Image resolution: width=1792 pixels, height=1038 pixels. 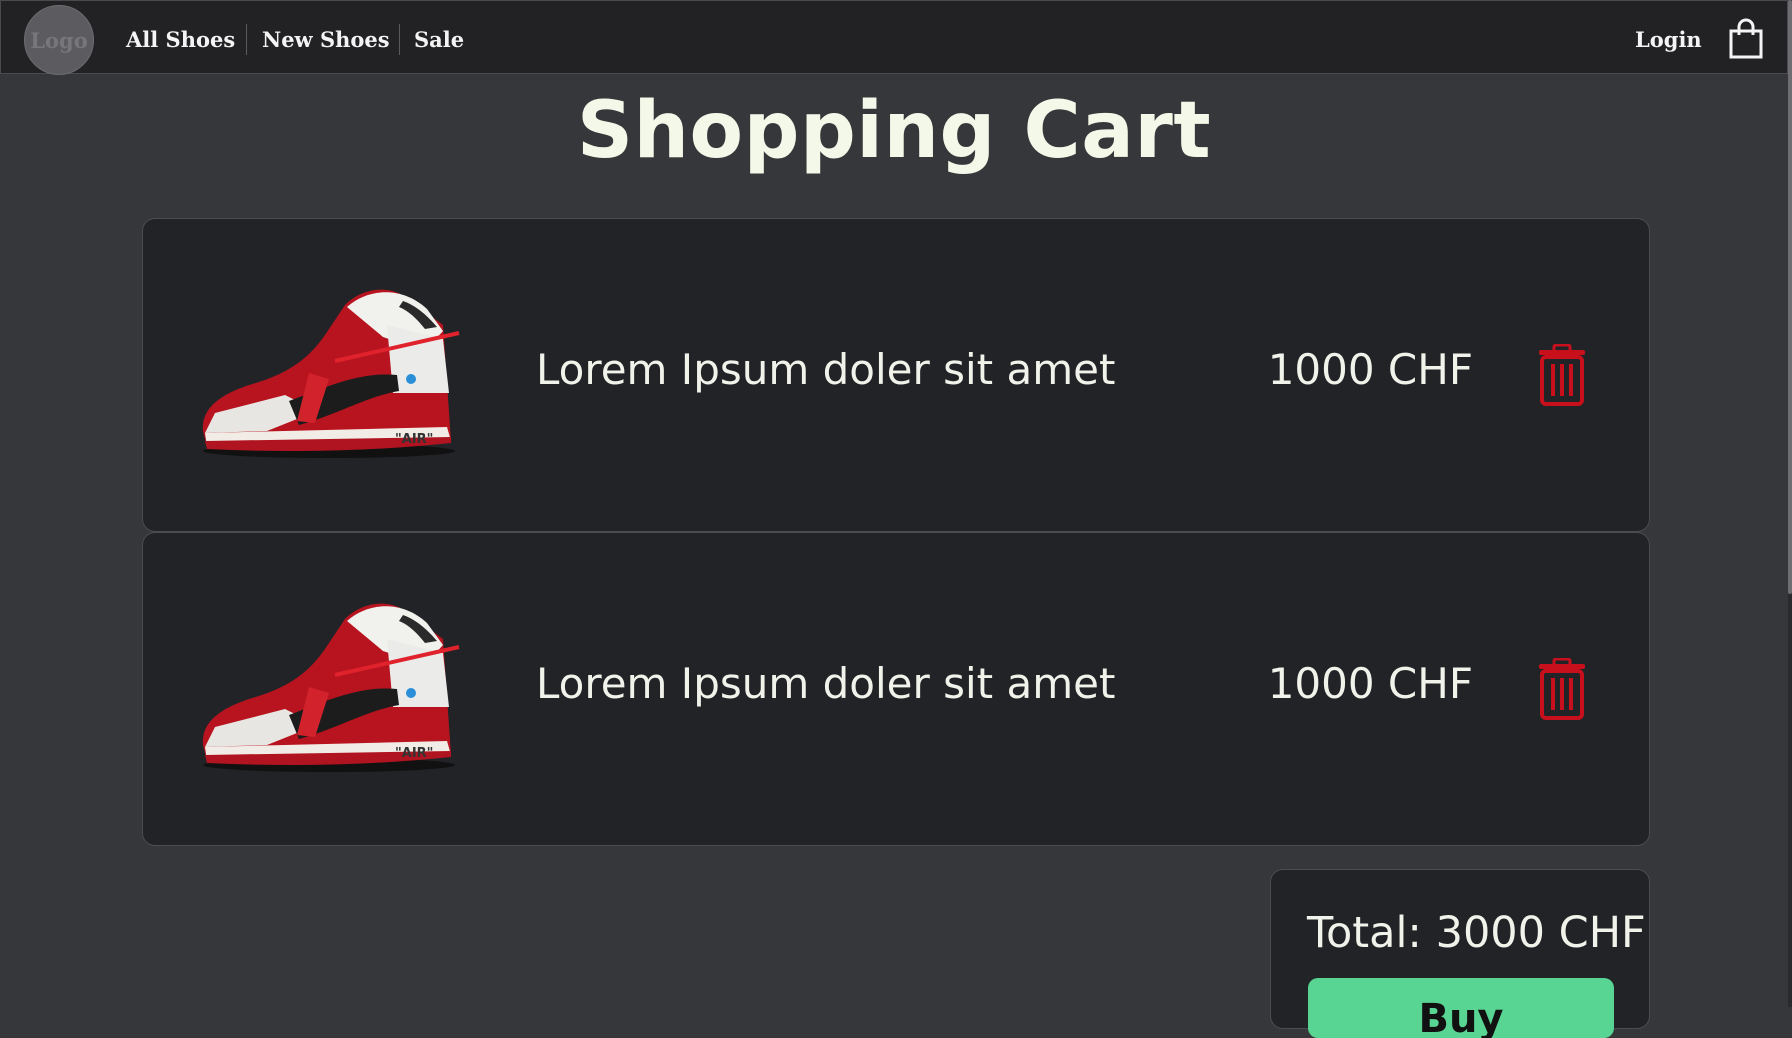 What do you see at coordinates (894, 37) in the screenshot?
I see `top-navbar: Logo All Shoes New Shoes Sale Login` at bounding box center [894, 37].